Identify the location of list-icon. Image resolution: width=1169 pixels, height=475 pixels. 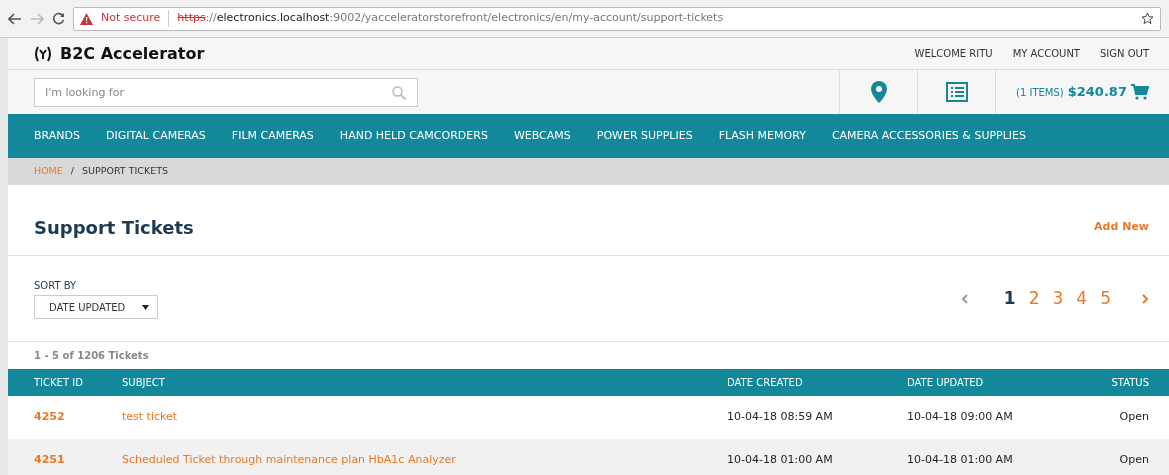
(956, 92).